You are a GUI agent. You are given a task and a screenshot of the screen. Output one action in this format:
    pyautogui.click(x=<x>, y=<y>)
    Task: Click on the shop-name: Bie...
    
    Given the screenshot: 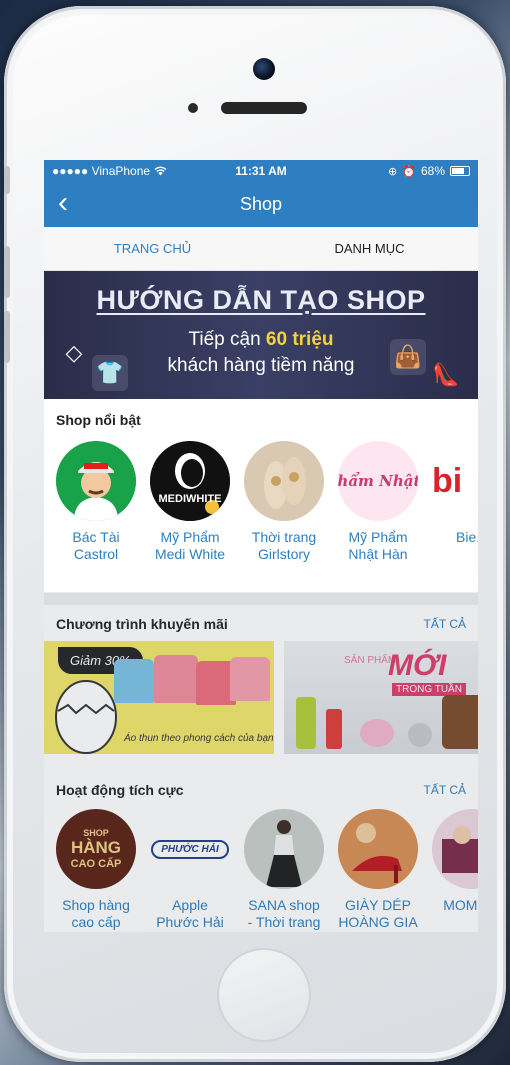 What is the action you would take?
    pyautogui.click(x=467, y=537)
    